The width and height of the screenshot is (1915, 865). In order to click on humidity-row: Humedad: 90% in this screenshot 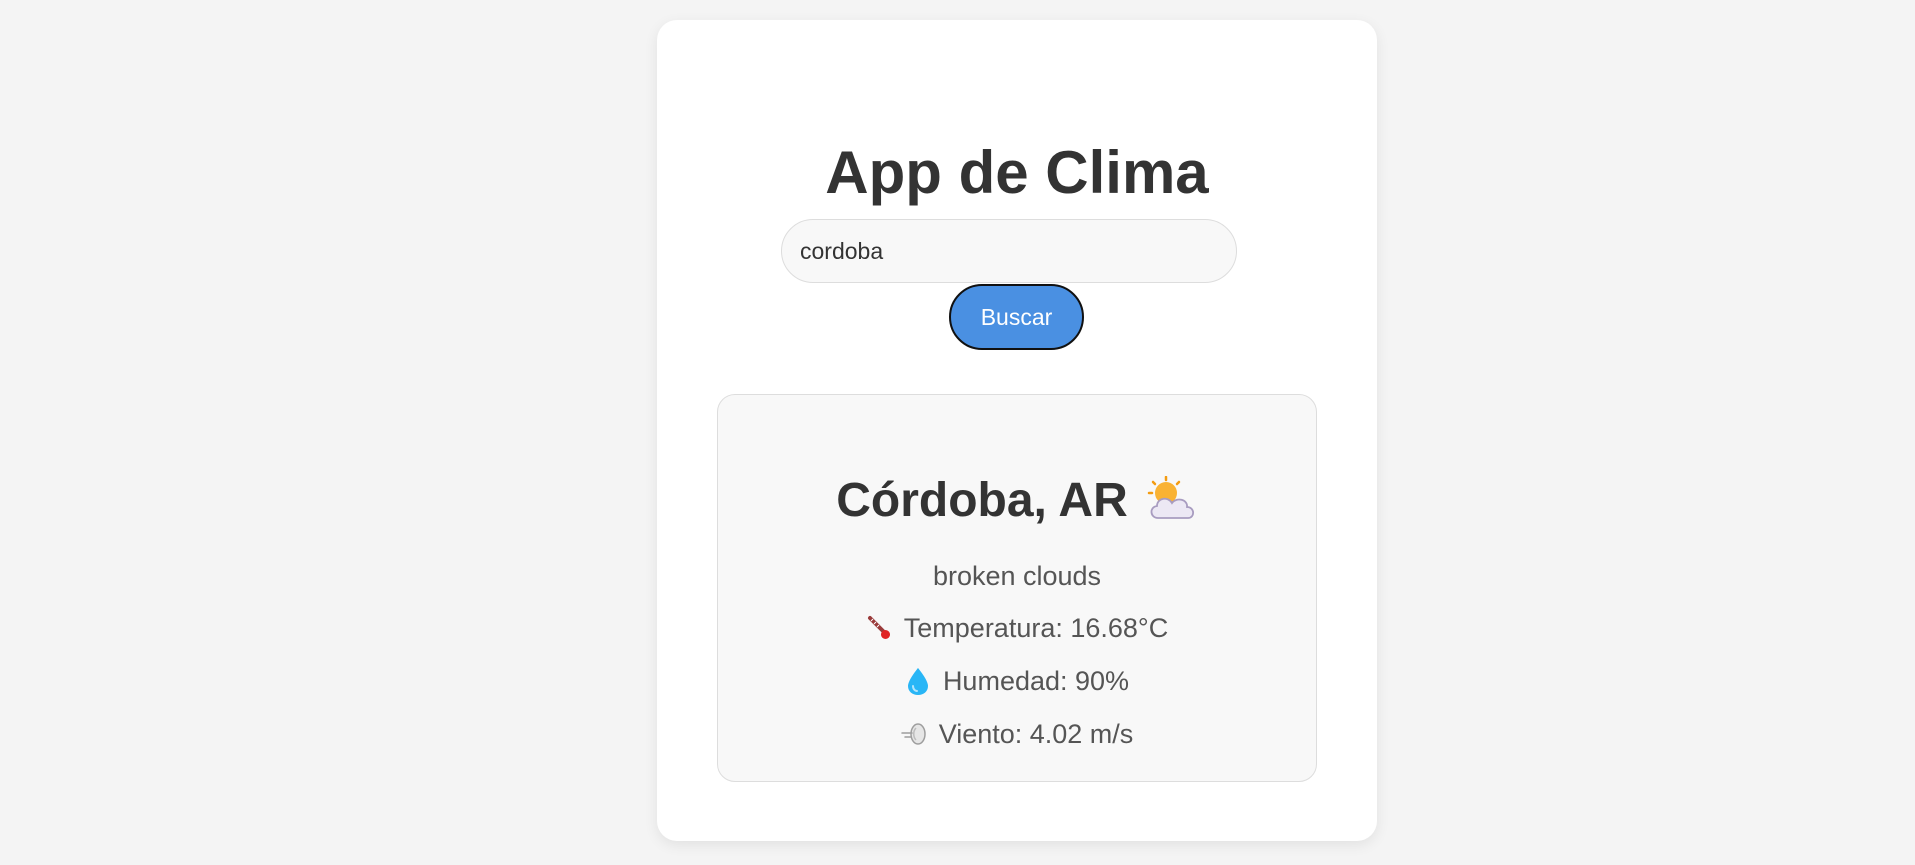, I will do `click(1017, 681)`.